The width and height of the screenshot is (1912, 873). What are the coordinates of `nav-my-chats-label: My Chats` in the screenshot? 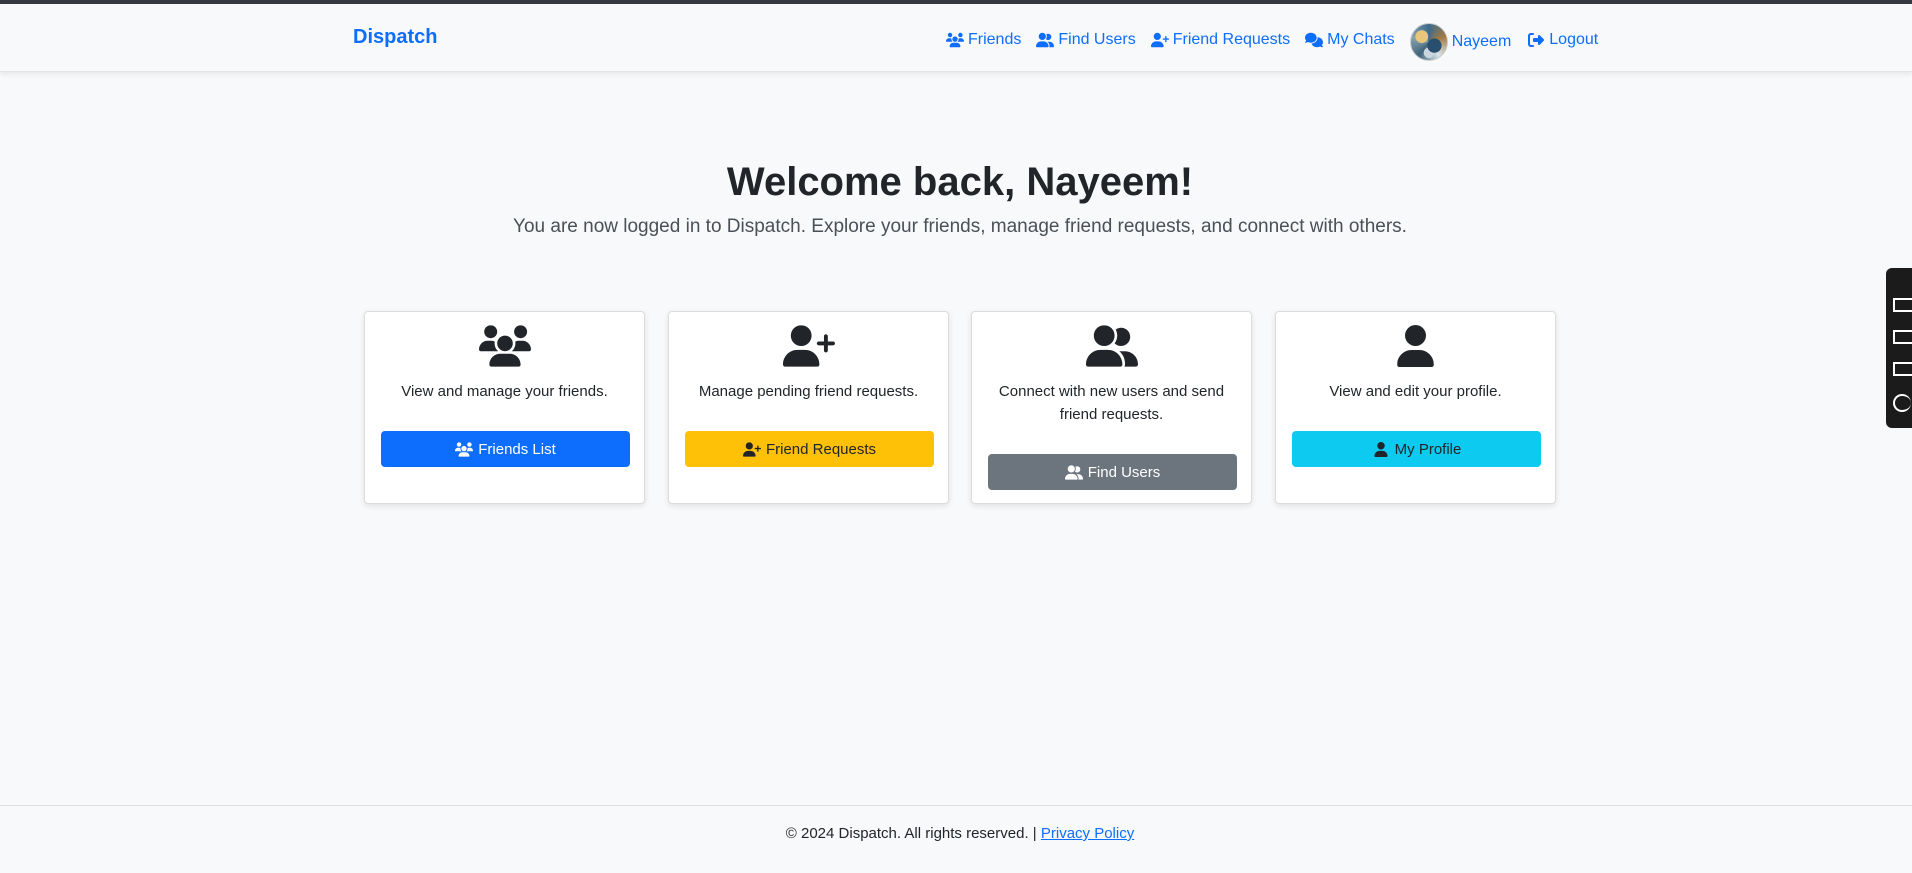 It's located at (1361, 39).